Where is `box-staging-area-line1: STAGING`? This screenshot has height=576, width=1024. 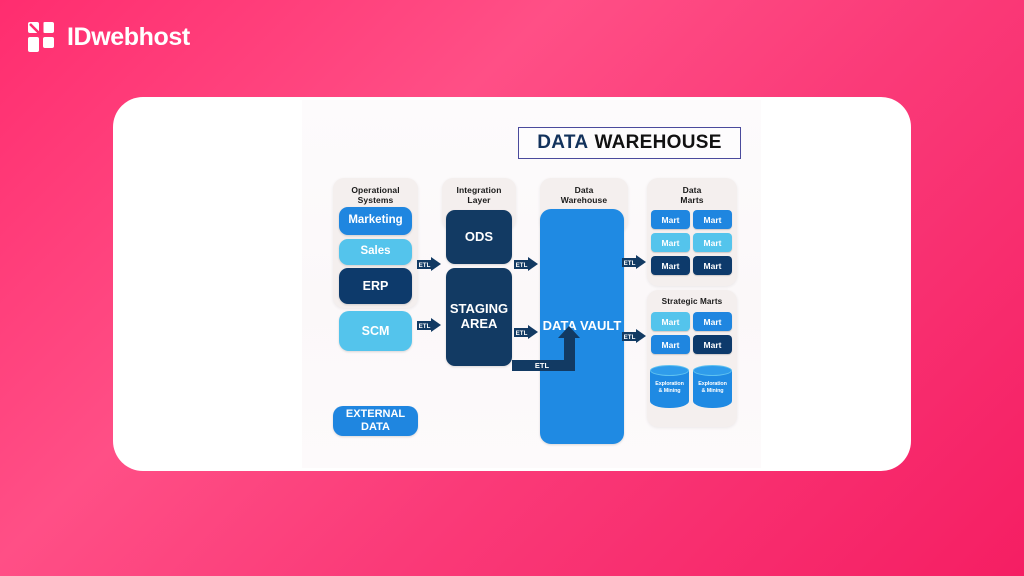 box-staging-area-line1: STAGING is located at coordinates (479, 309).